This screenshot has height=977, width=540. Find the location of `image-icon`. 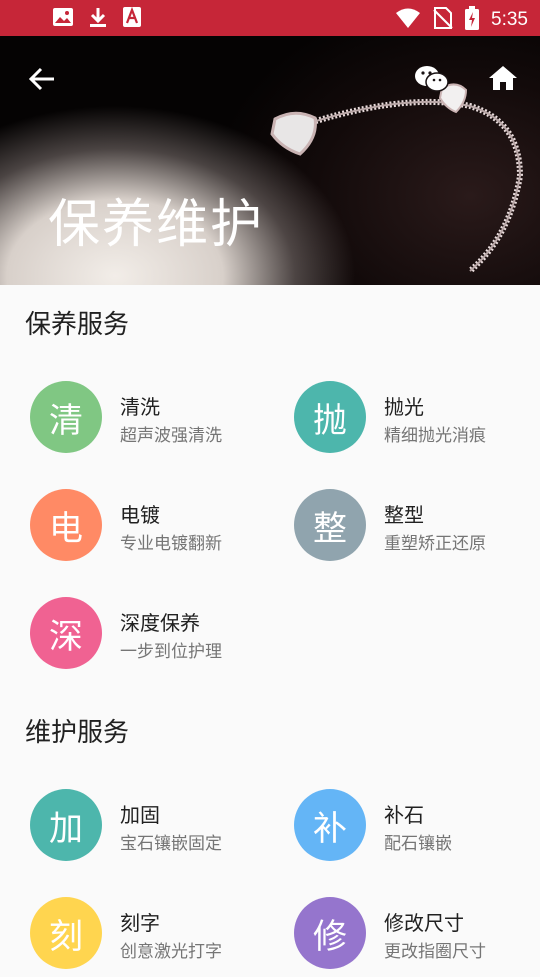

image-icon is located at coordinates (63, 19).